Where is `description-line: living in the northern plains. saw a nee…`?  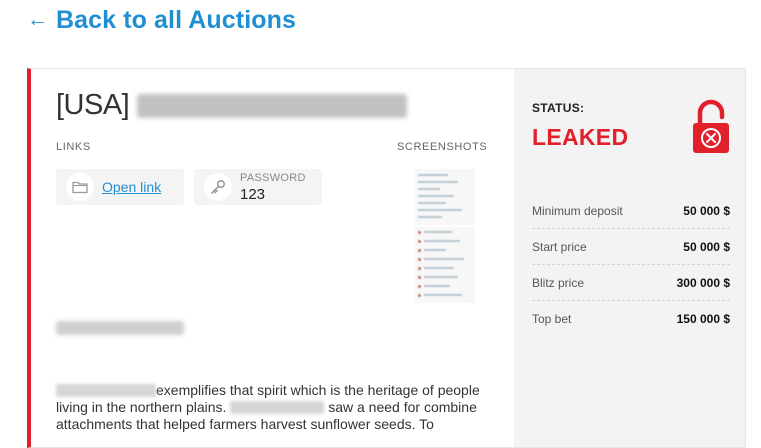 description-line: living in the northern plains. saw a nee… is located at coordinates (276, 407).